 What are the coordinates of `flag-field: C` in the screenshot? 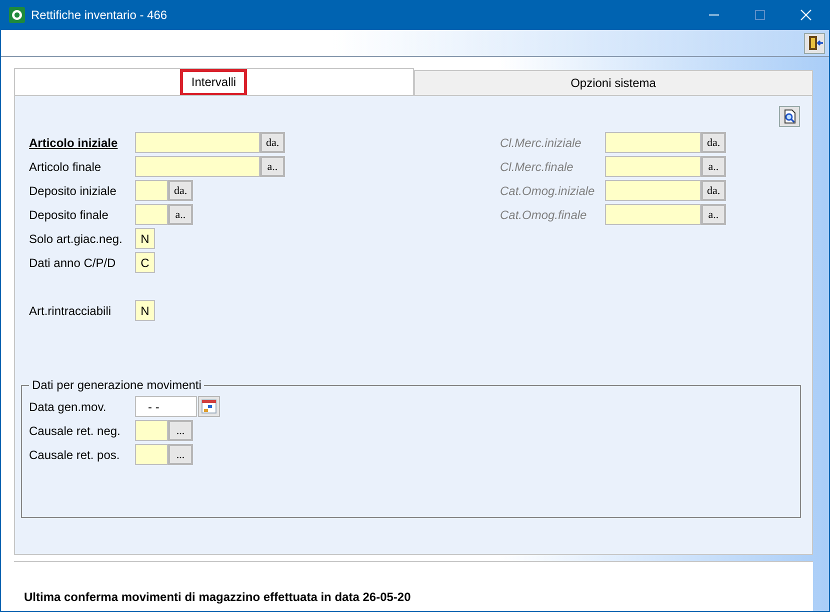 It's located at (145, 262).